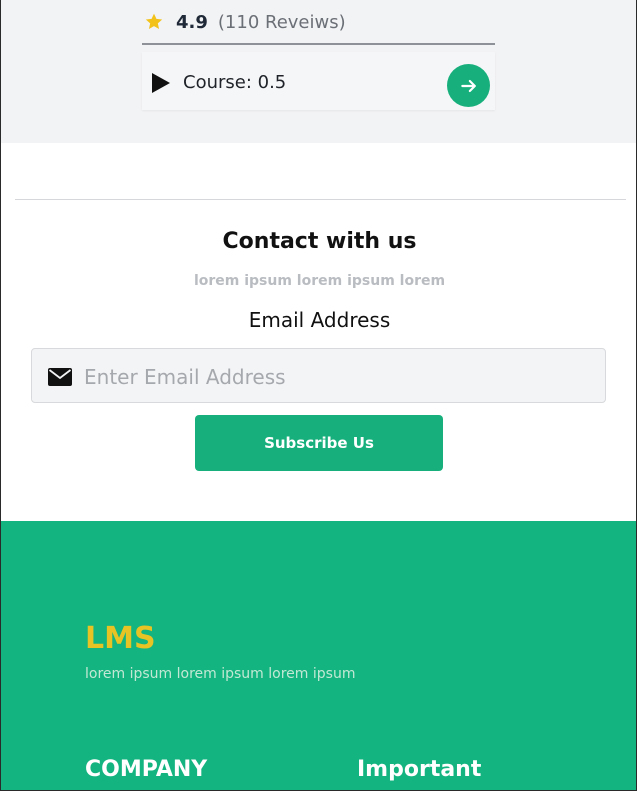  What do you see at coordinates (319, 281) in the screenshot?
I see `contact-subtitle: lorem ipsum lorem ipsum lorem` at bounding box center [319, 281].